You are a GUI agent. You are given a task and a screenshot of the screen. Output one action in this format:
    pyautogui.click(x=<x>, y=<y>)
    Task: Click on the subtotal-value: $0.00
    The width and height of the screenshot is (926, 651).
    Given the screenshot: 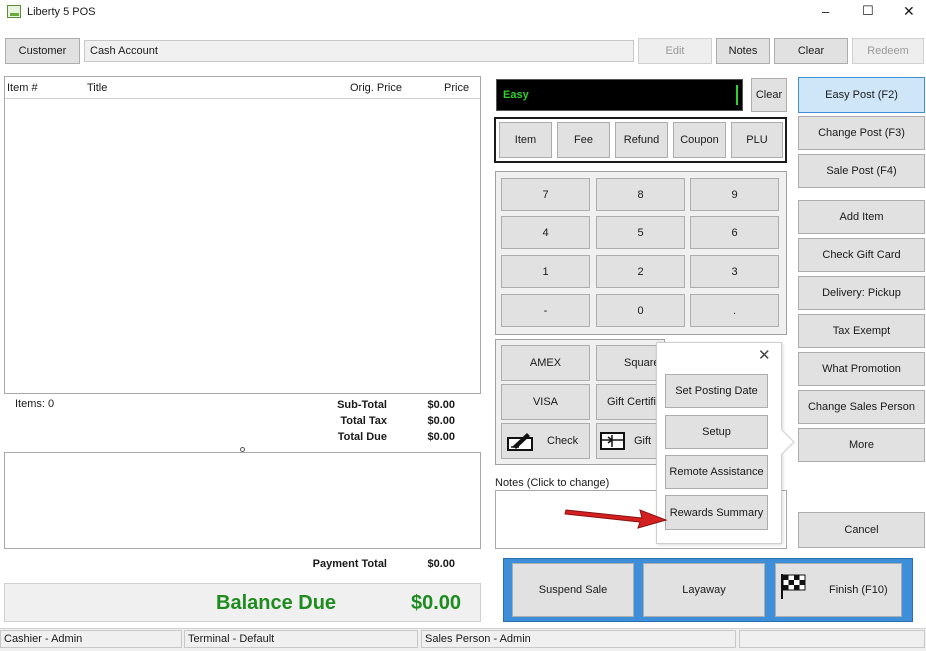 What is the action you would take?
    pyautogui.click(x=441, y=405)
    